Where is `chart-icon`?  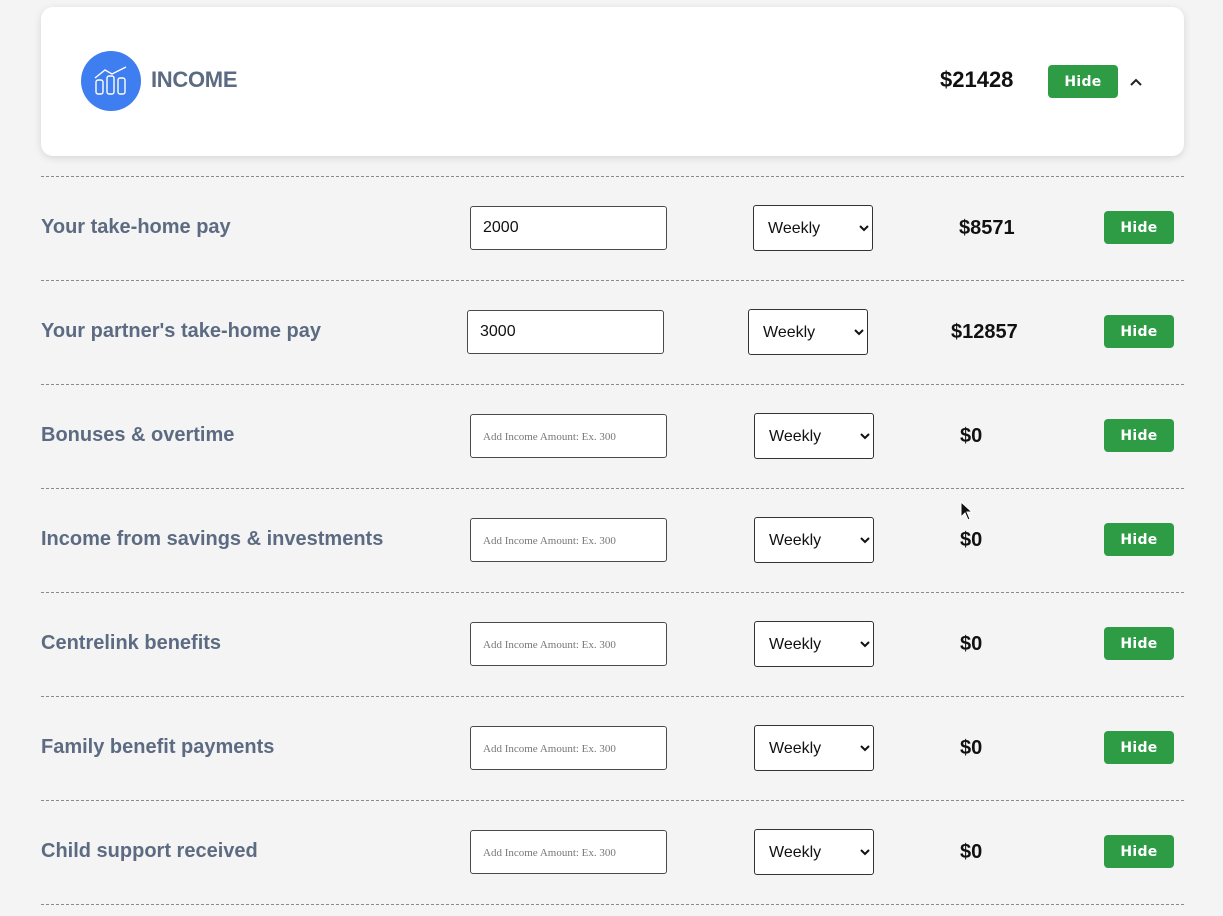
chart-icon is located at coordinates (111, 81).